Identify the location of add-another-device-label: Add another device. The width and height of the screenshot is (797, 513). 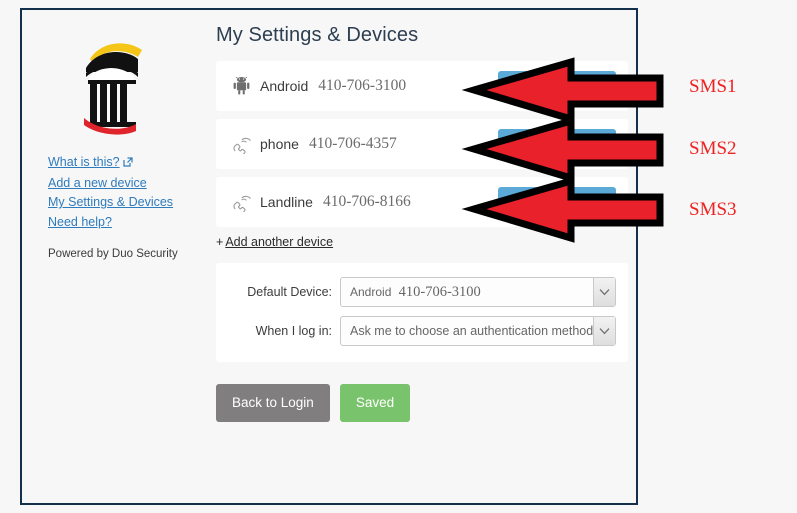
(279, 242).